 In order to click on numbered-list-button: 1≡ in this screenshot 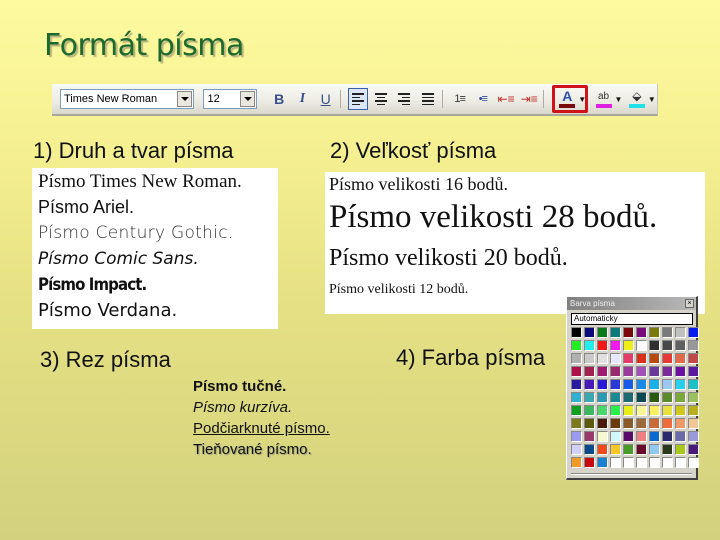, I will do `click(460, 99)`.